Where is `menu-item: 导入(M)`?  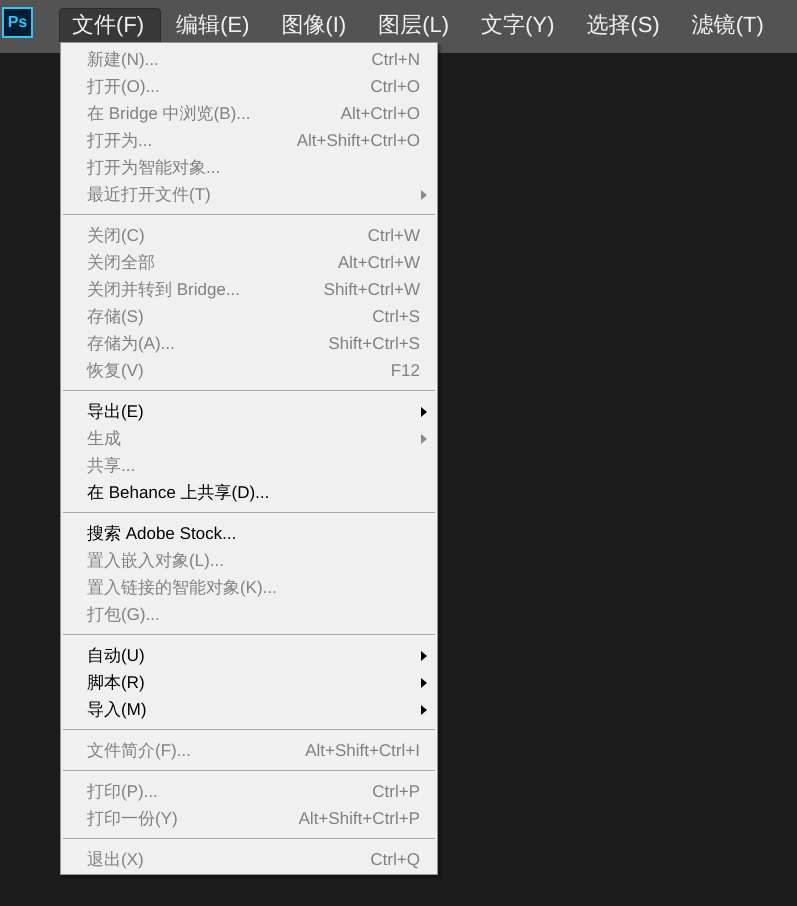 menu-item: 导入(M) is located at coordinates (116, 709).